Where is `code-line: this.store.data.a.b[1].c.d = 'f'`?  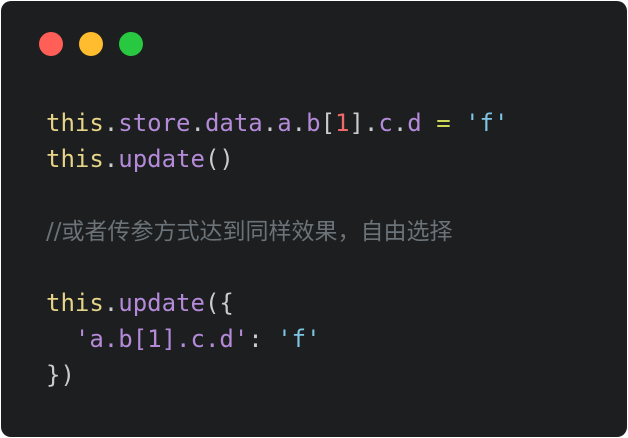 code-line: this.store.data.a.b[1].c.d = 'f' is located at coordinates (277, 123).